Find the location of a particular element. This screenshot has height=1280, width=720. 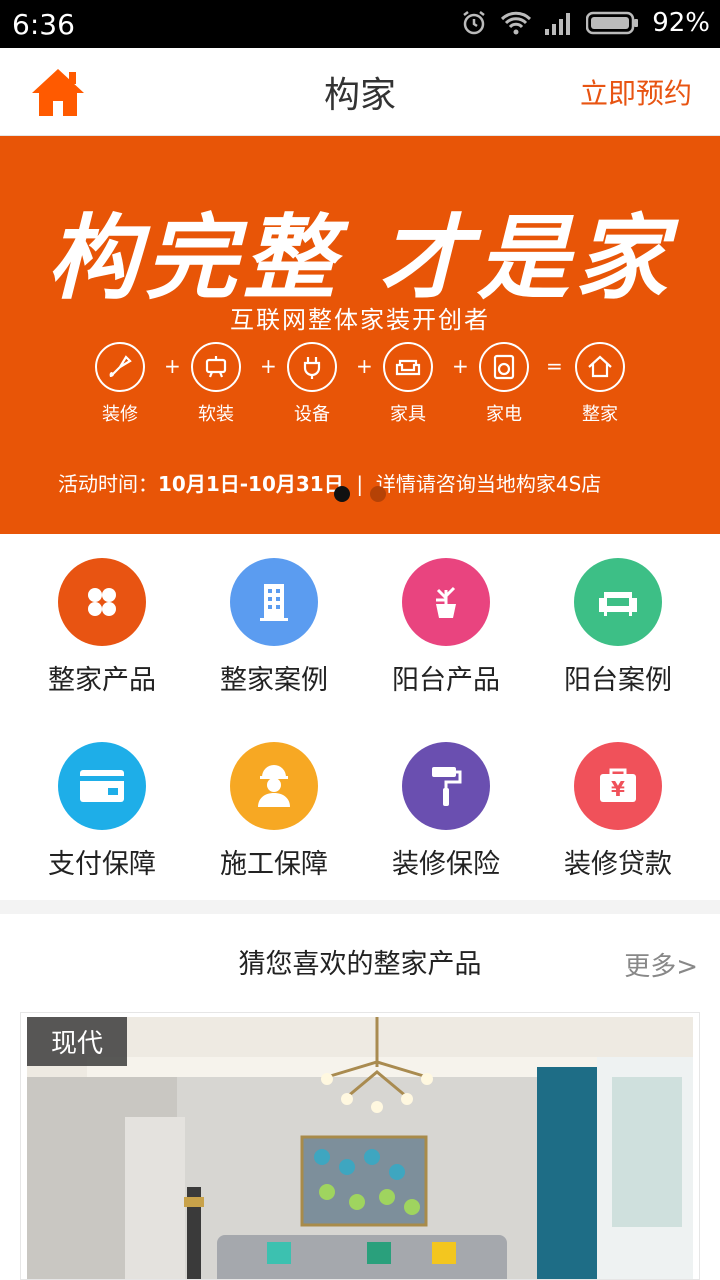

worker-icon is located at coordinates (274, 786).